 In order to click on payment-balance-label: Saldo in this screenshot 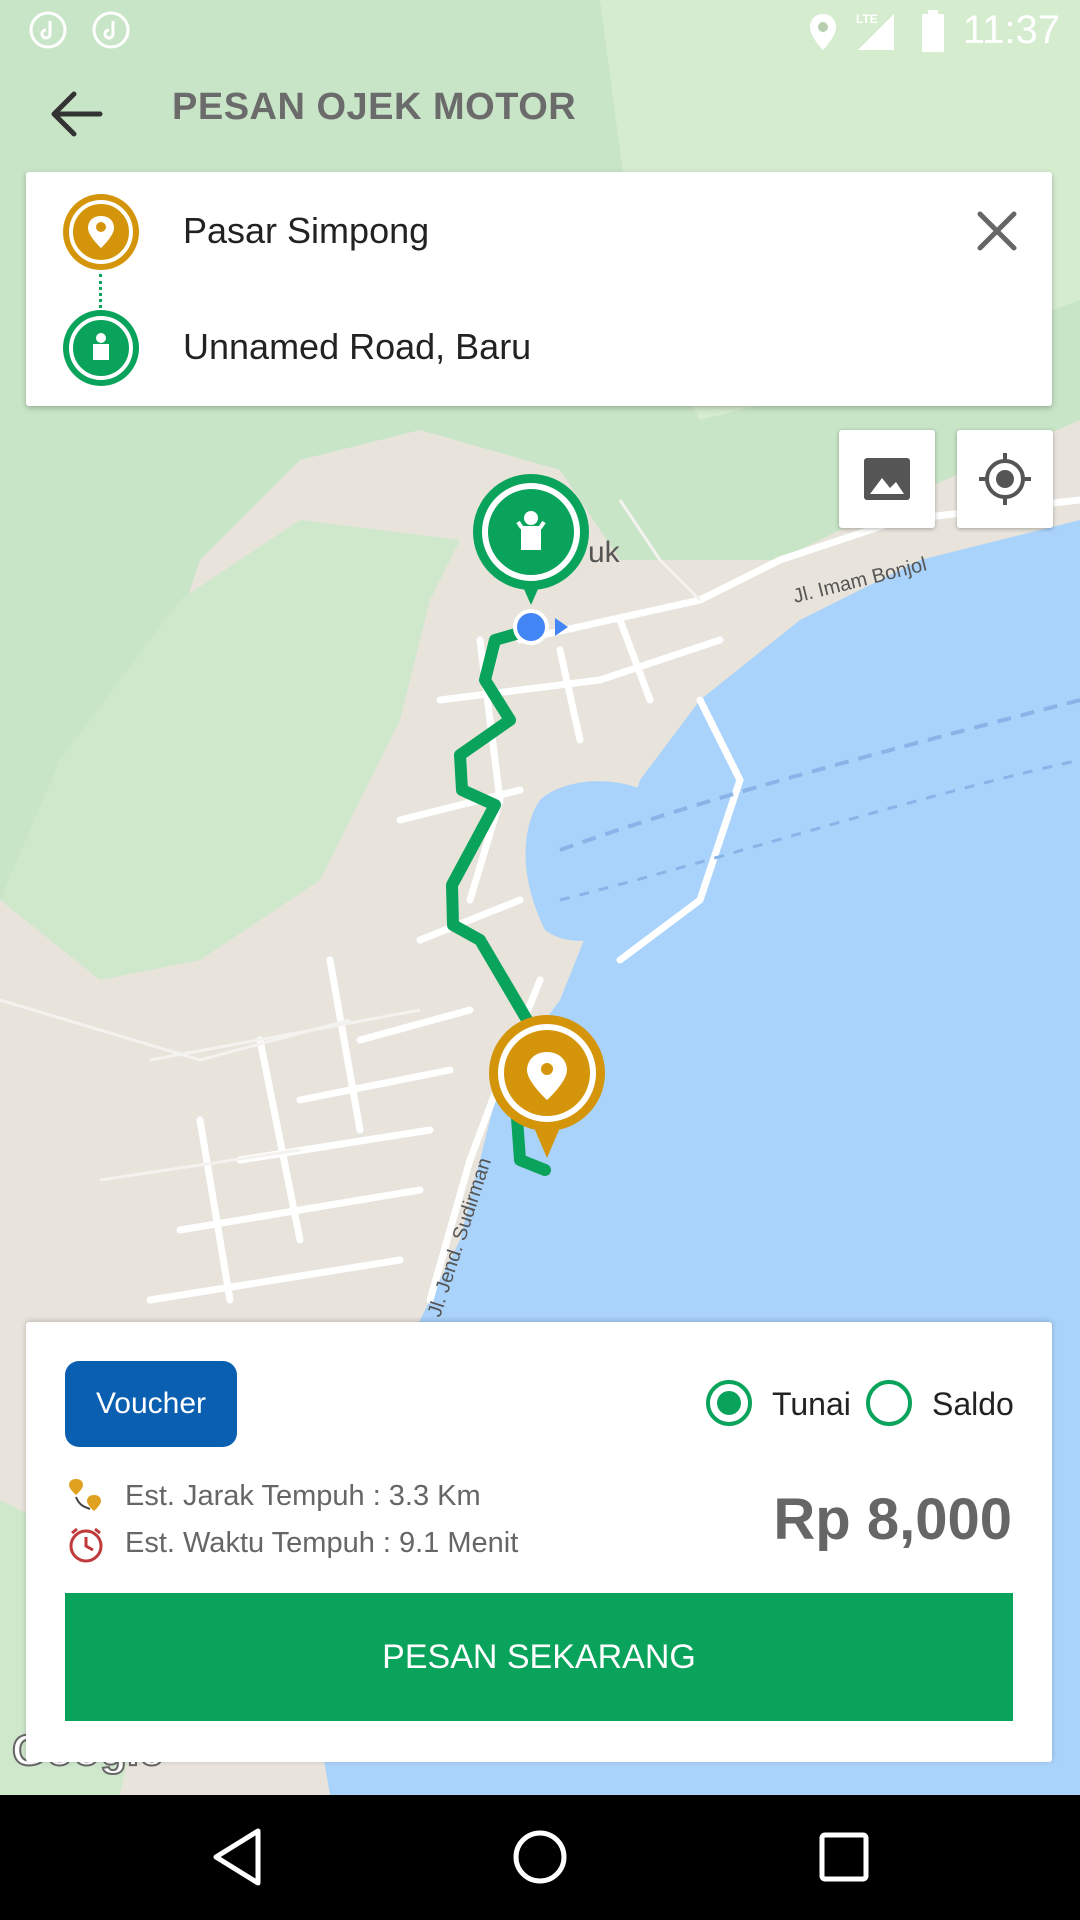, I will do `click(973, 1404)`.